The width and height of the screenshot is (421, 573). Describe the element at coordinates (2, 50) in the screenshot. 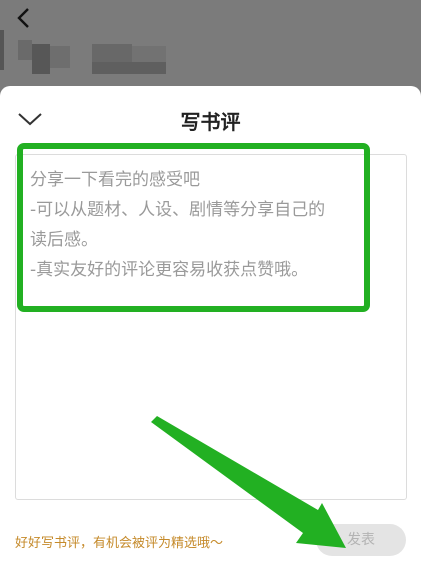

I see `image-edge` at that location.